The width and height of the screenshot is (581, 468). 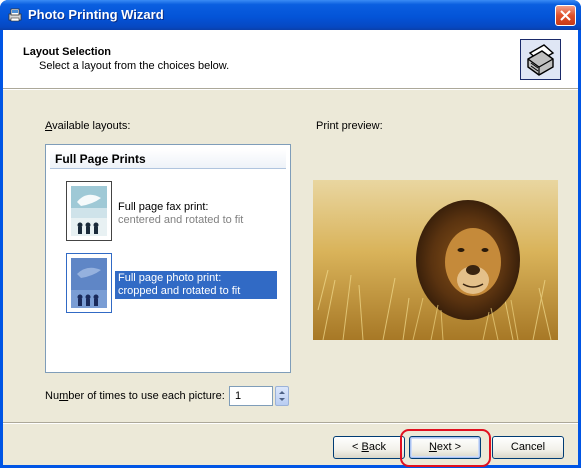 I want to click on available-layouts-label: Available layouts:, so click(x=88, y=126).